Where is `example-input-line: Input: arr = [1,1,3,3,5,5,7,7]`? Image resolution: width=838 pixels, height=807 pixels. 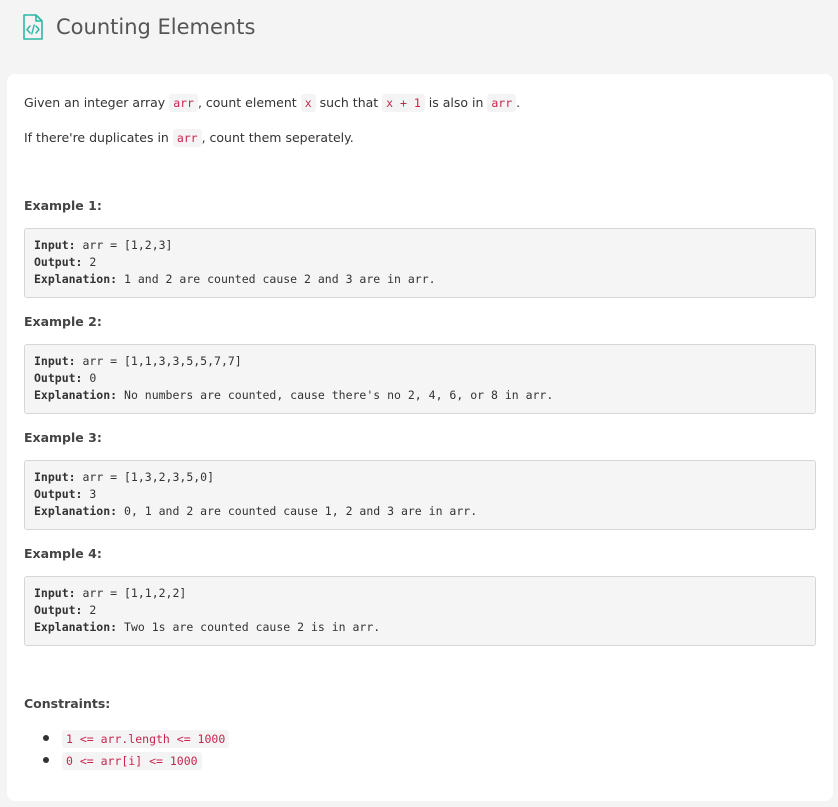 example-input-line: Input: arr = [1,1,3,3,5,5,7,7] is located at coordinates (138, 361).